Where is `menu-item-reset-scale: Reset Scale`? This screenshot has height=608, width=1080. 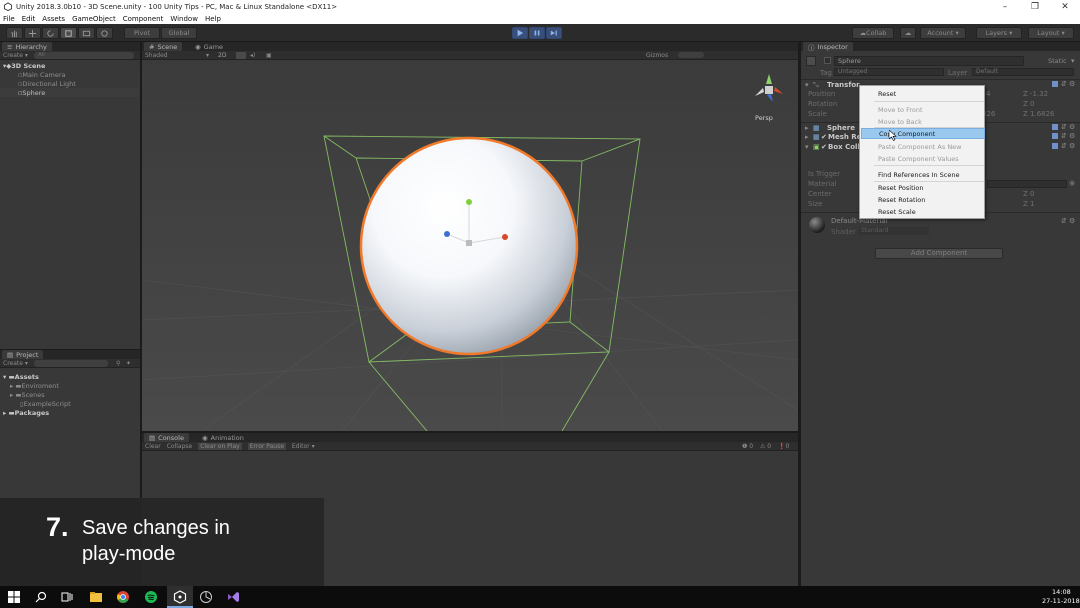 menu-item-reset-scale: Reset Scale is located at coordinates (923, 211).